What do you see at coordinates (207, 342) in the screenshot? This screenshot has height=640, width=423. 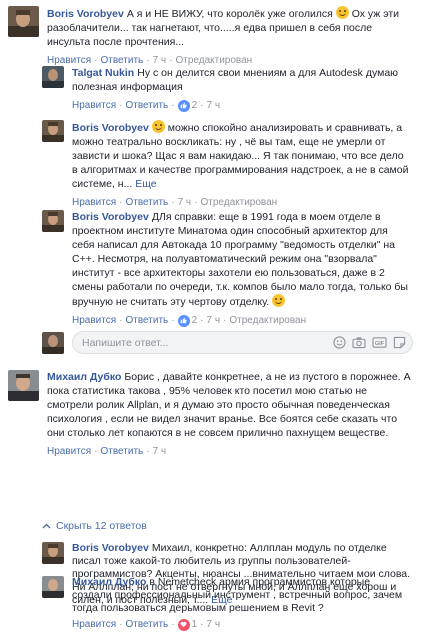 I see `reply-input` at bounding box center [207, 342].